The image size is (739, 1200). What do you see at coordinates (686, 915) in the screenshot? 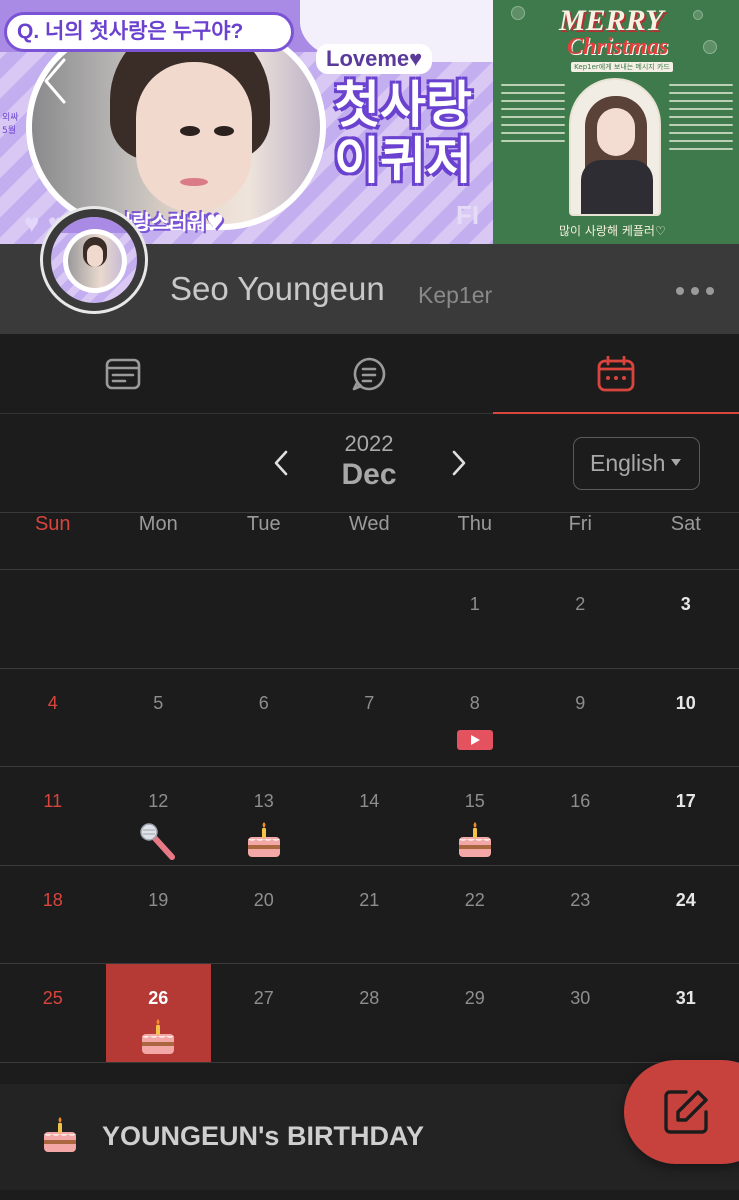
I see `day-cell-24: 24` at bounding box center [686, 915].